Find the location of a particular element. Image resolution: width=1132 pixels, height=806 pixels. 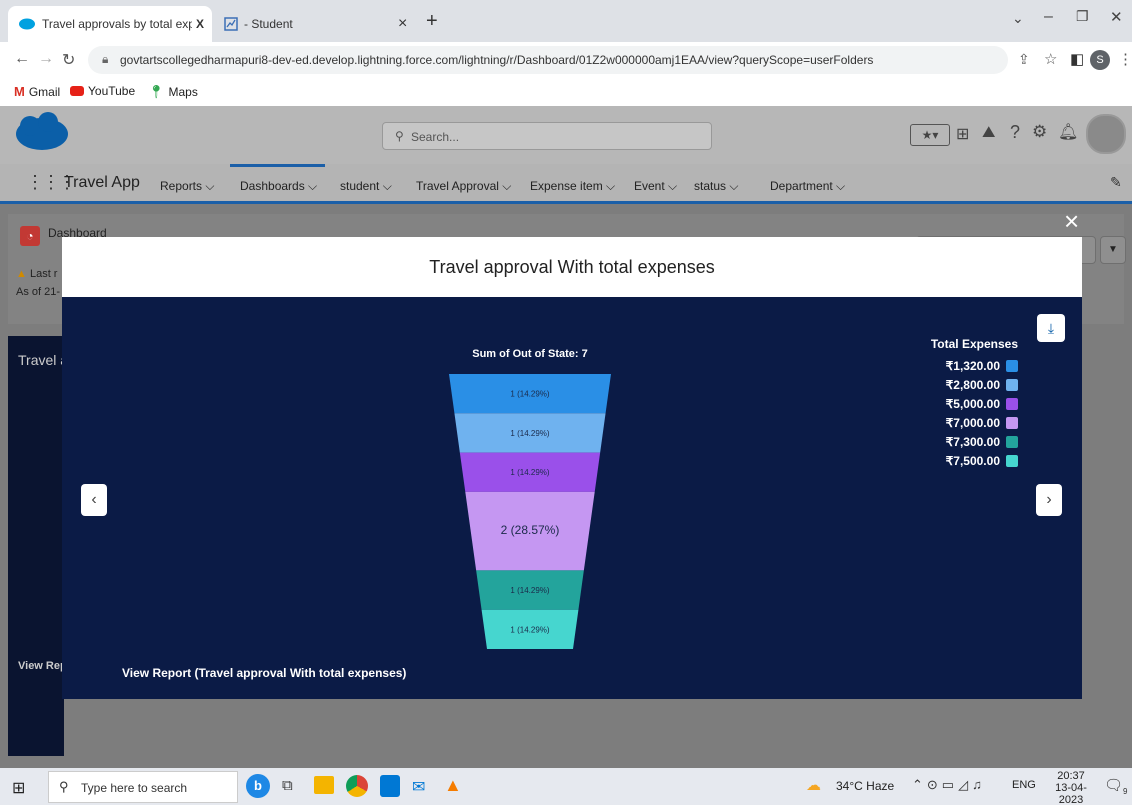

mail-icon: ✉ is located at coordinates (418, 787).